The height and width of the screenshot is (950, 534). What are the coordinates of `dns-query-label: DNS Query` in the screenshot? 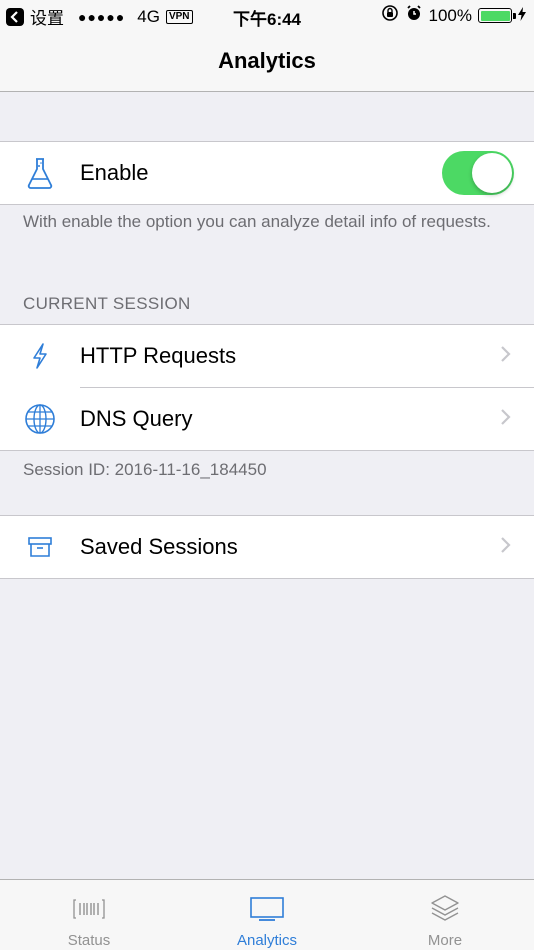 It's located at (136, 418).